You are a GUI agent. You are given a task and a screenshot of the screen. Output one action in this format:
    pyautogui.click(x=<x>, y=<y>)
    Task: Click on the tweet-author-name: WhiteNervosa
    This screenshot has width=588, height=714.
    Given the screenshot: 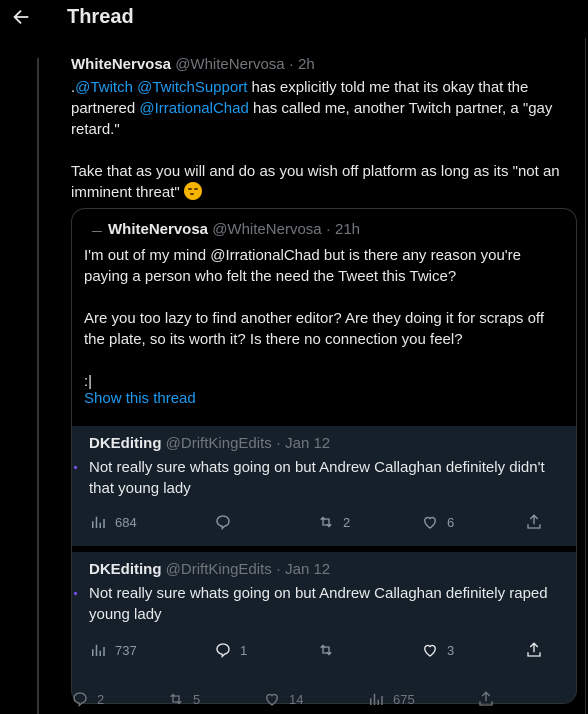 What is the action you would take?
    pyautogui.click(x=121, y=64)
    